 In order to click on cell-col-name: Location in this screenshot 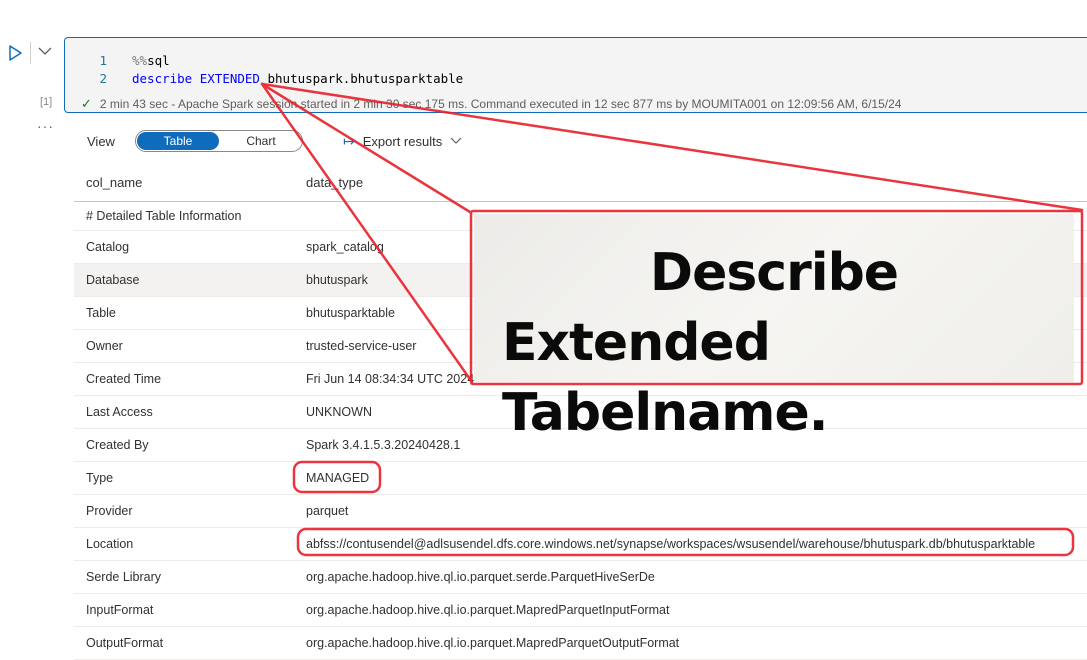, I will do `click(110, 544)`.